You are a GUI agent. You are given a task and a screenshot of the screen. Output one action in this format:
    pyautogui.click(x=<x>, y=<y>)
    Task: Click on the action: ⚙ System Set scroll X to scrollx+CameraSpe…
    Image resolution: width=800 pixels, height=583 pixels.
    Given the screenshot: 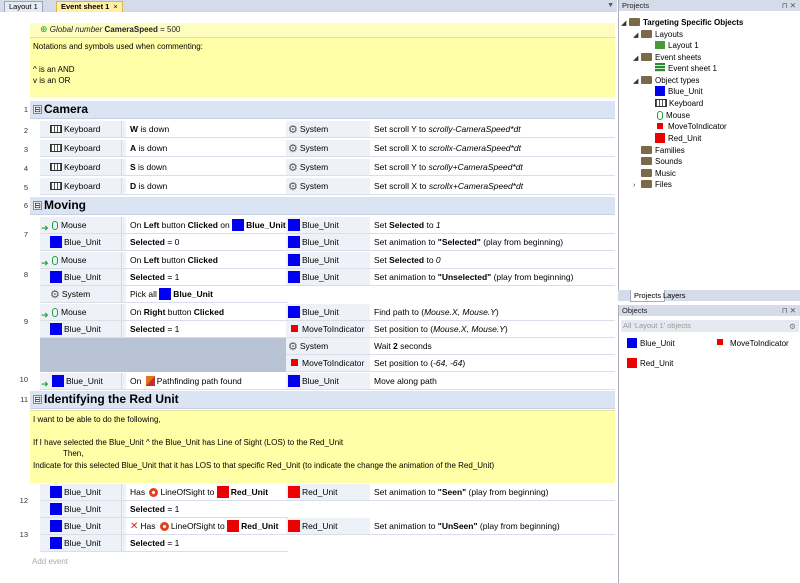 What is the action you would take?
    pyautogui.click(x=450, y=186)
    